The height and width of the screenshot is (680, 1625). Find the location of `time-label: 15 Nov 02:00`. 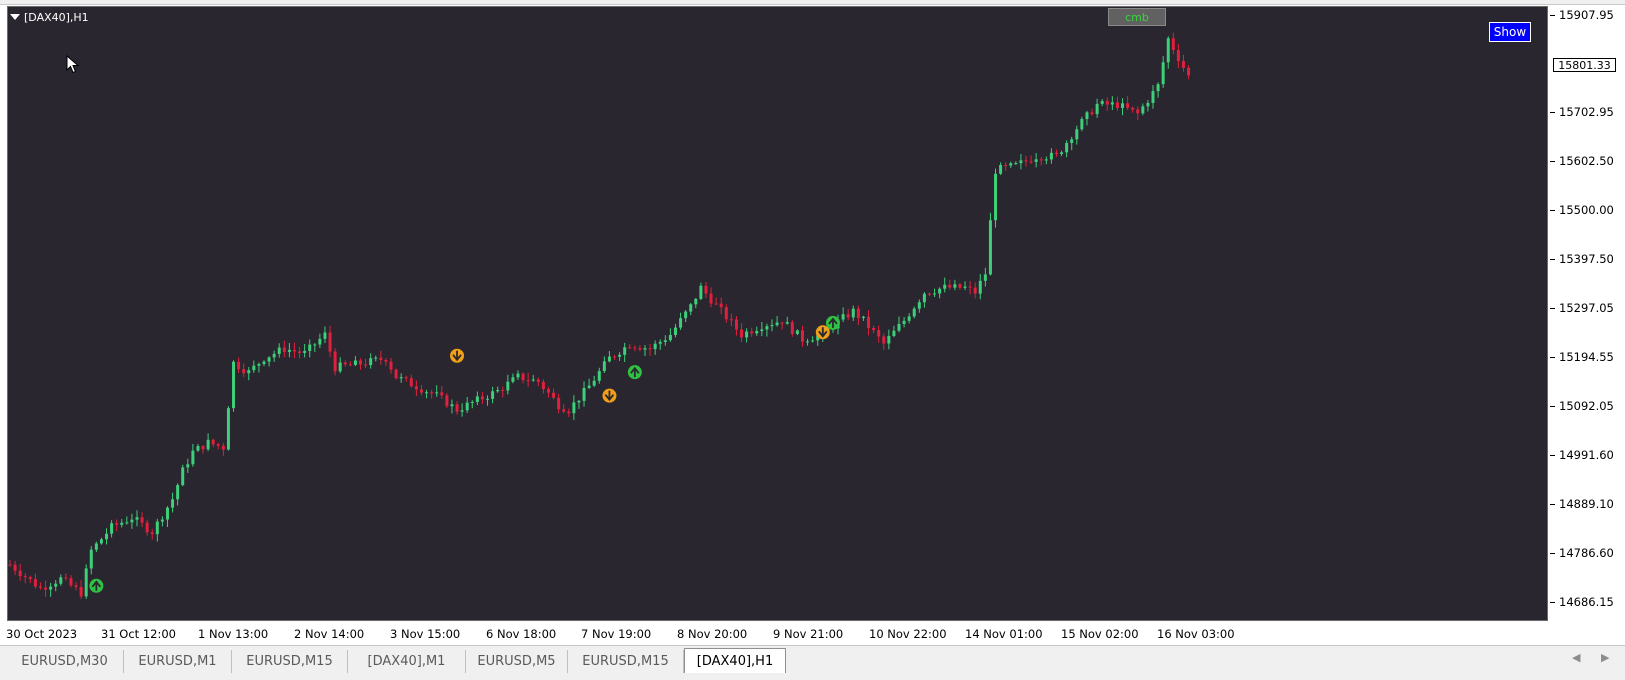

time-label: 15 Nov 02:00 is located at coordinates (1100, 634).